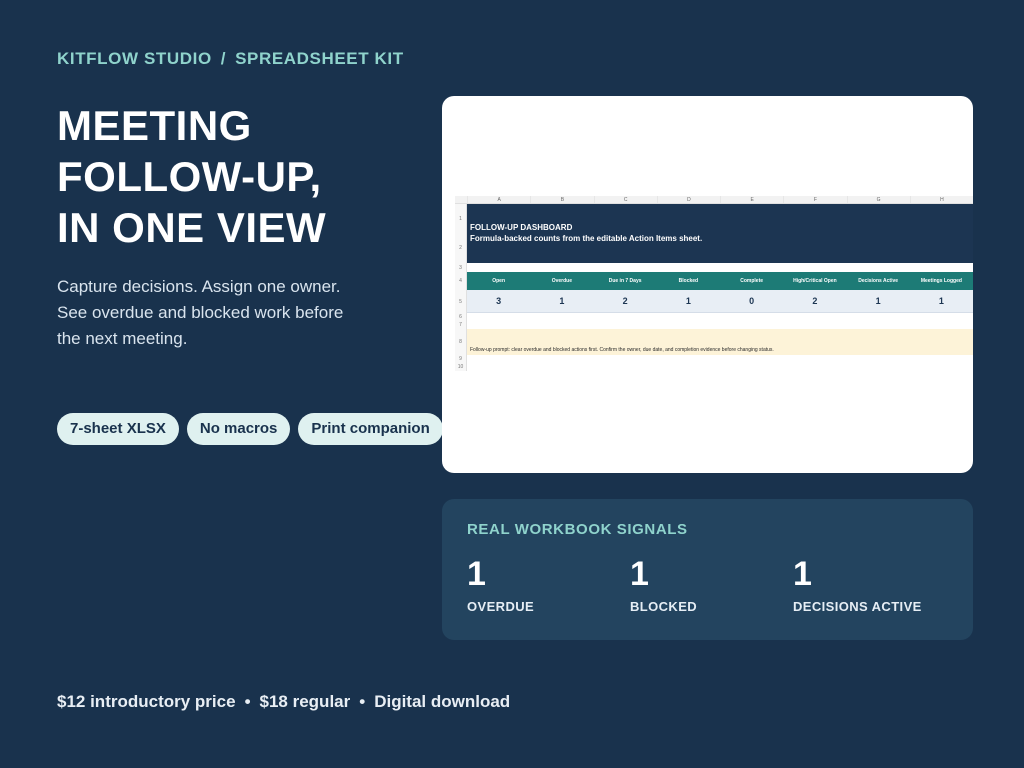  I want to click on row-number: 2, so click(460, 248).